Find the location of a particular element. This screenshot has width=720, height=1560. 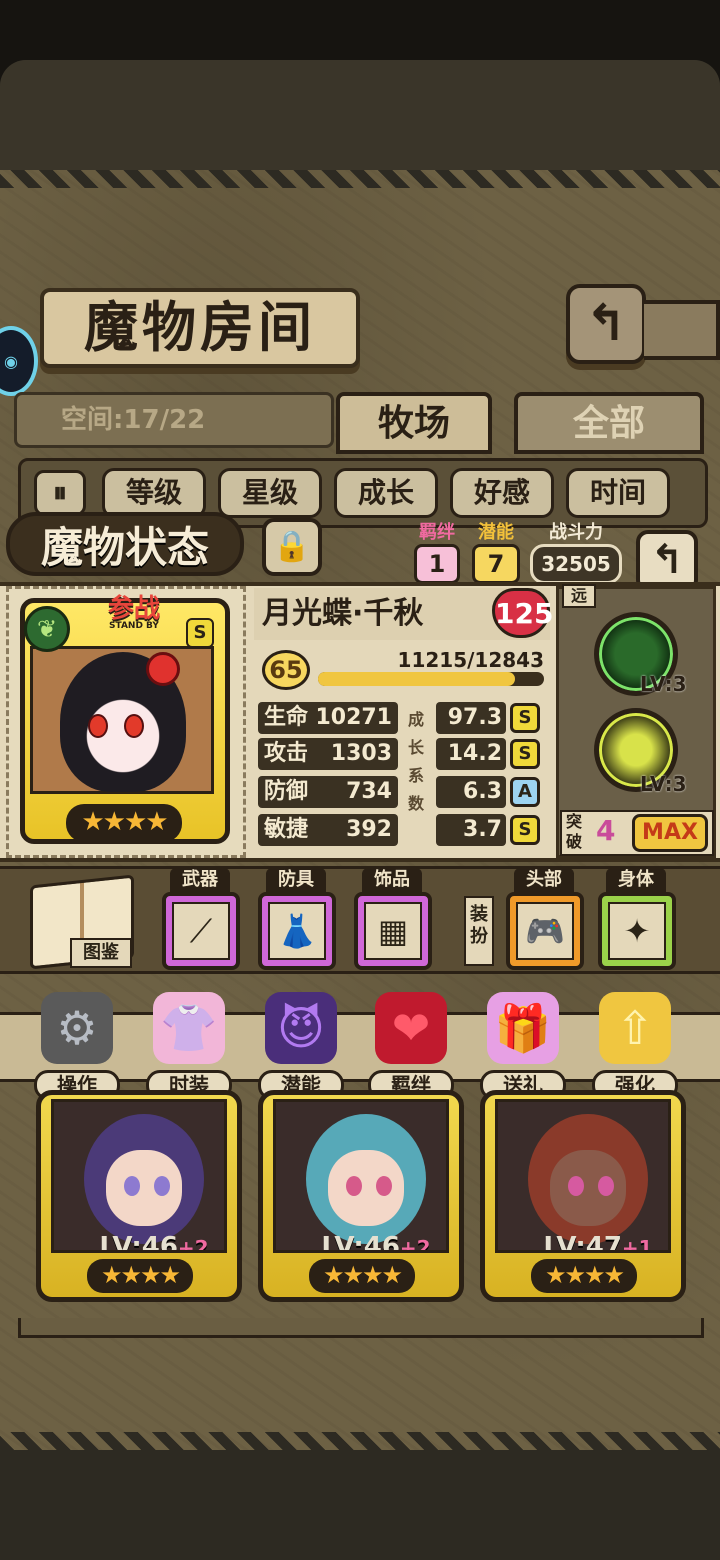

stat-row-defense: 防御 734 6.3 A is located at coordinates (405, 792).